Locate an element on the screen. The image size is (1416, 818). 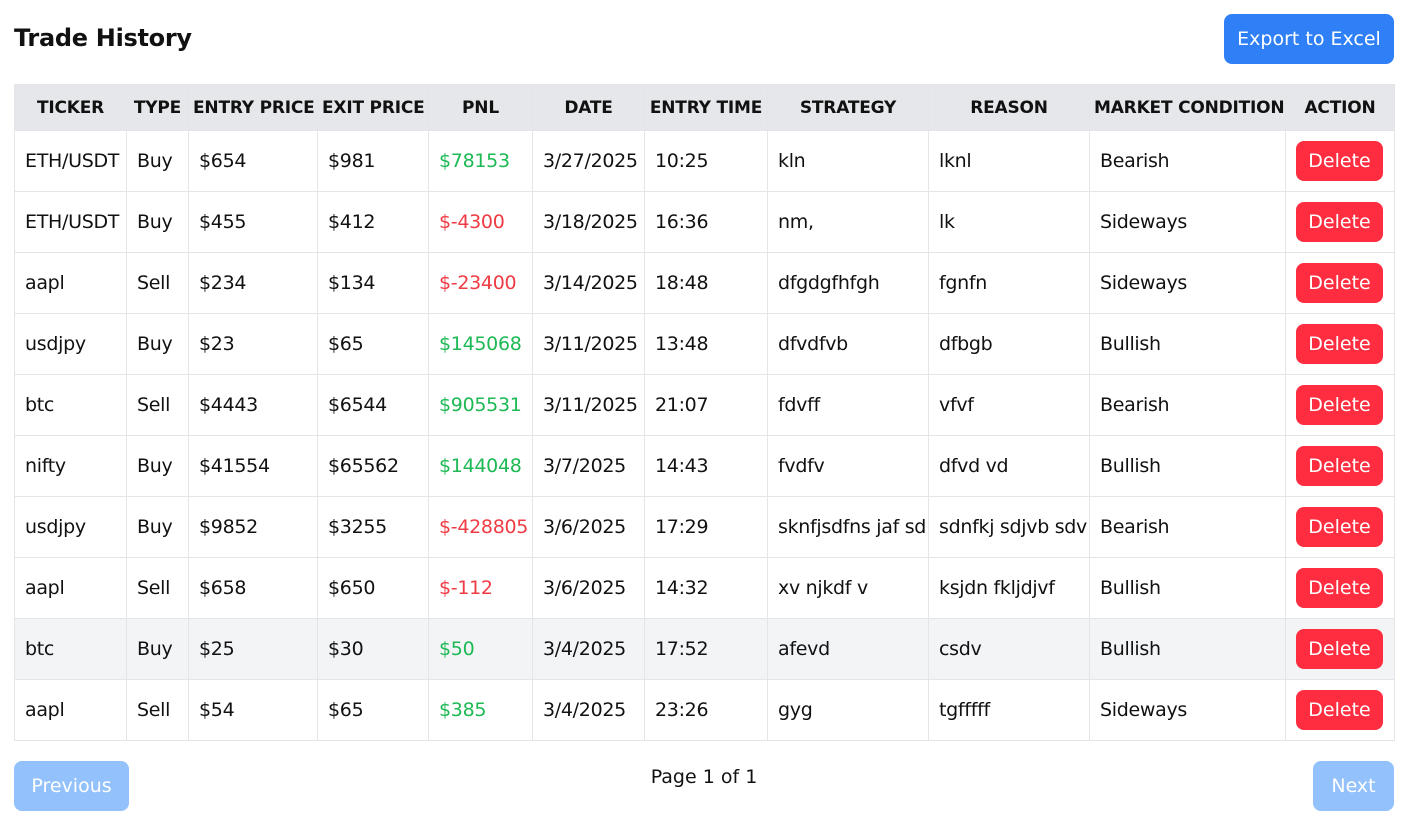
cell-entry-price: $41554 is located at coordinates (253, 466).